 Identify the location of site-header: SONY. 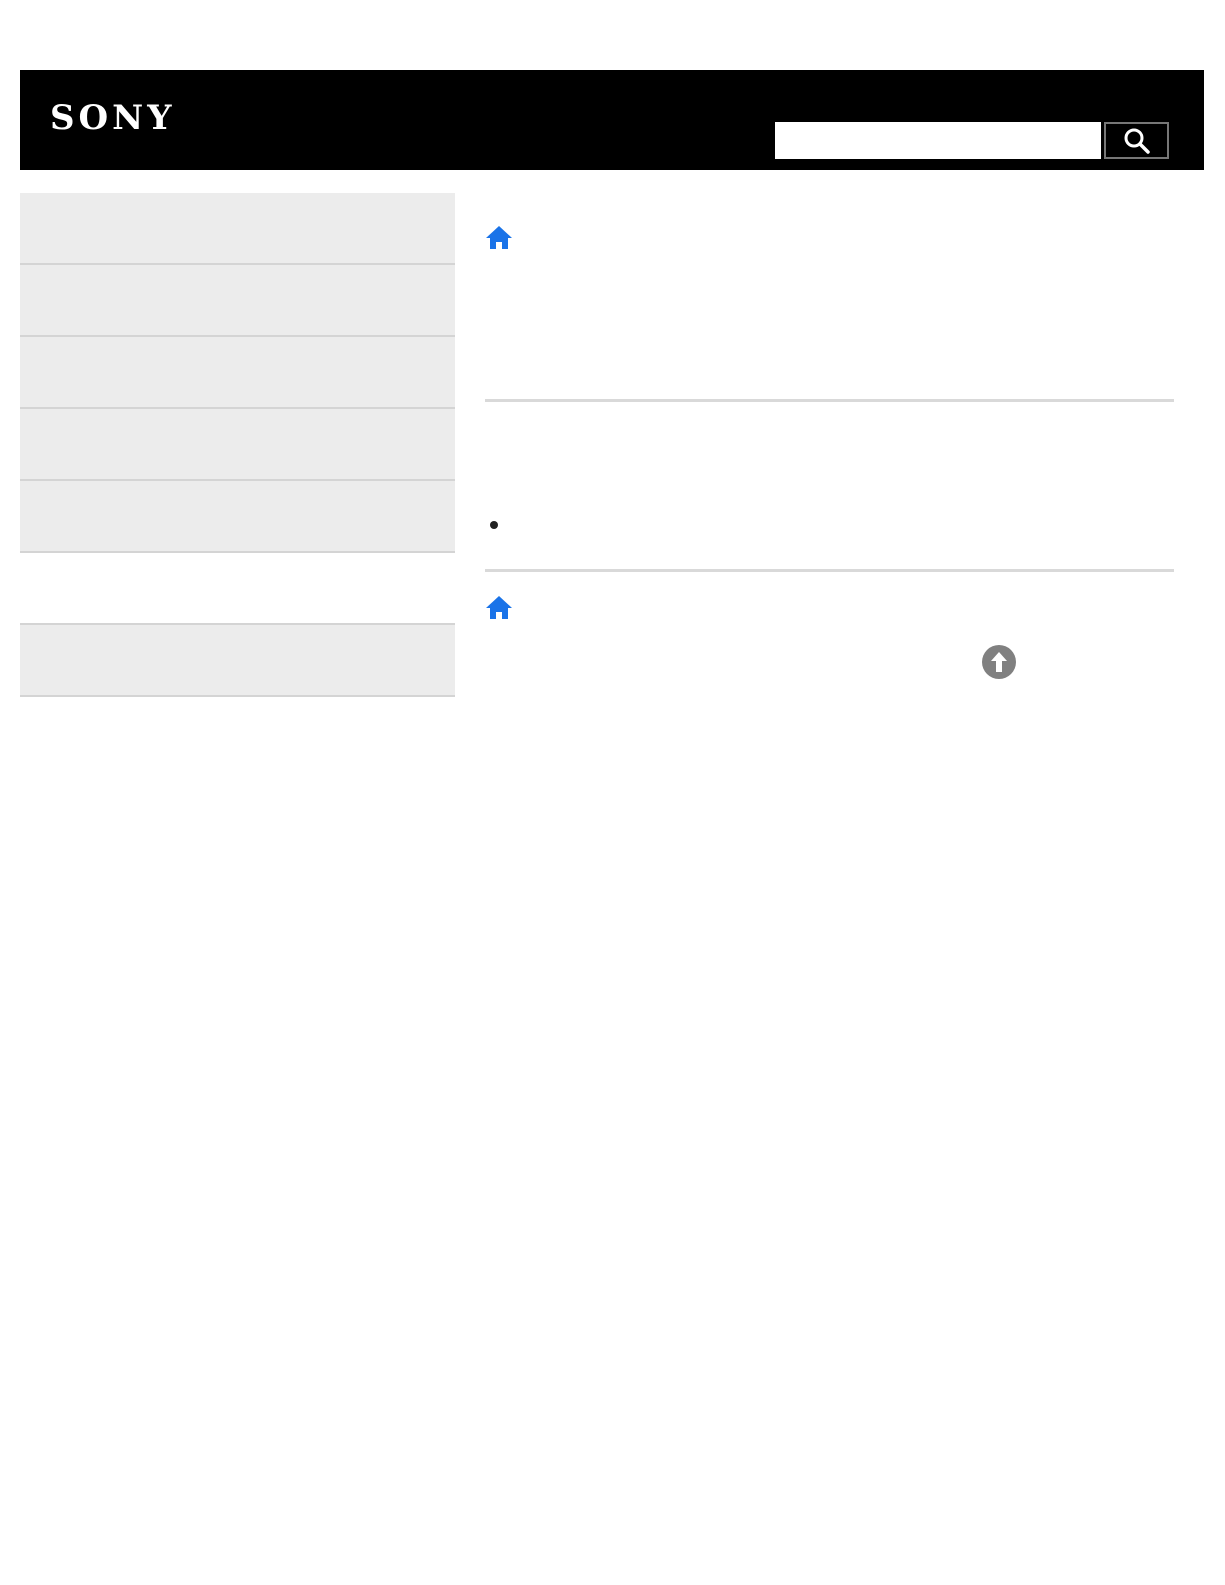
(612, 120).